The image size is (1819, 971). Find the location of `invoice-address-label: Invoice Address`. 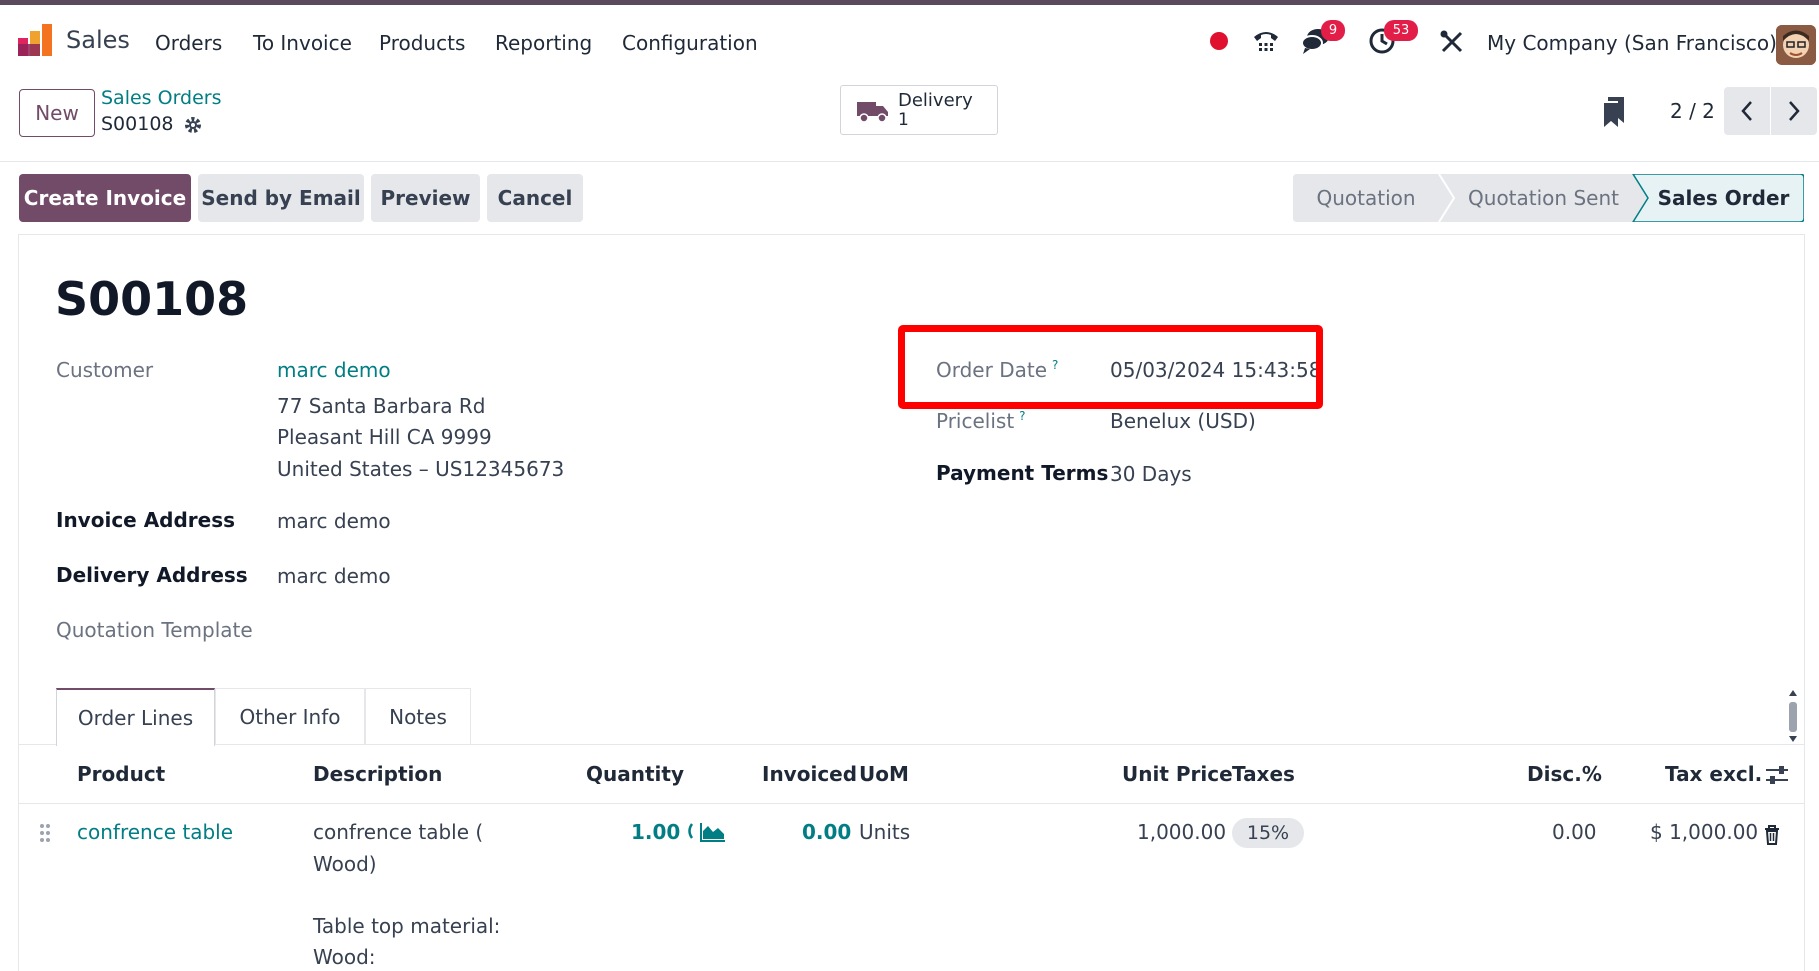

invoice-address-label: Invoice Address is located at coordinates (146, 520).